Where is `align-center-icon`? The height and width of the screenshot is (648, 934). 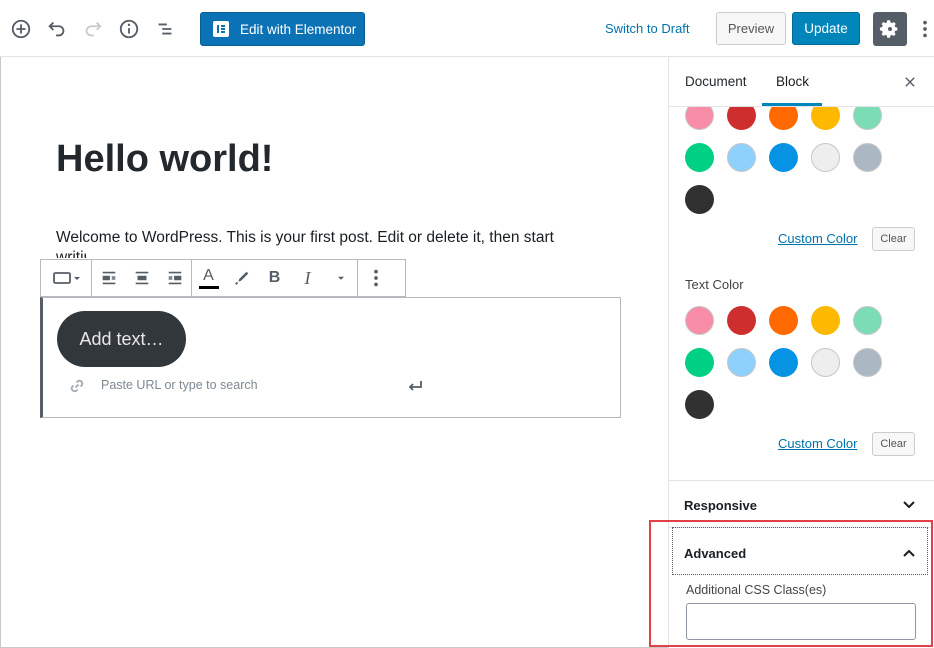 align-center-icon is located at coordinates (141, 278).